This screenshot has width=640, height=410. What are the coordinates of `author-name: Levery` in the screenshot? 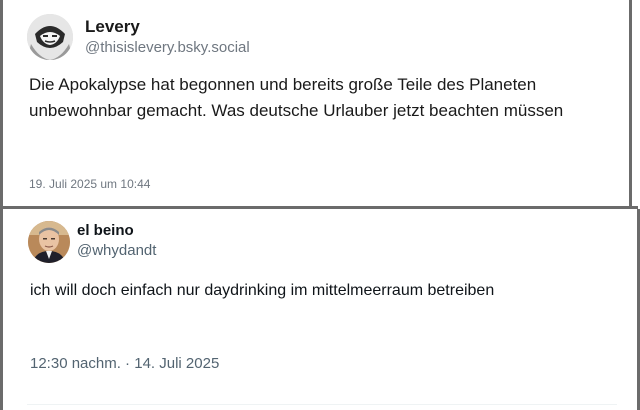 It's located at (112, 27).